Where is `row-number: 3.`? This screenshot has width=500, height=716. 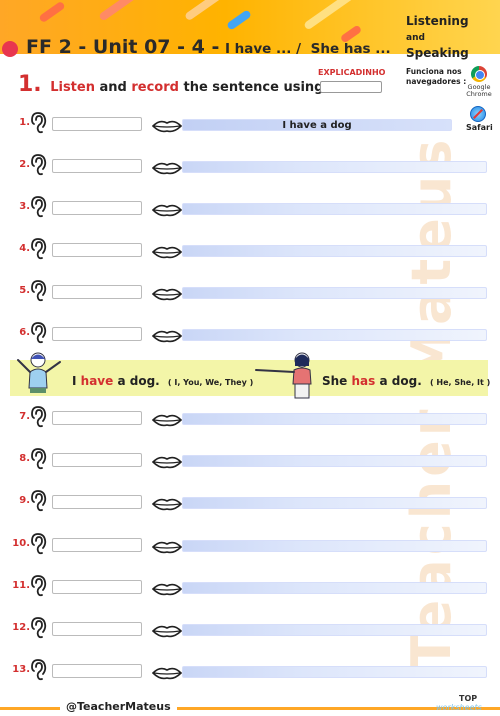 row-number: 3. is located at coordinates (24, 206).